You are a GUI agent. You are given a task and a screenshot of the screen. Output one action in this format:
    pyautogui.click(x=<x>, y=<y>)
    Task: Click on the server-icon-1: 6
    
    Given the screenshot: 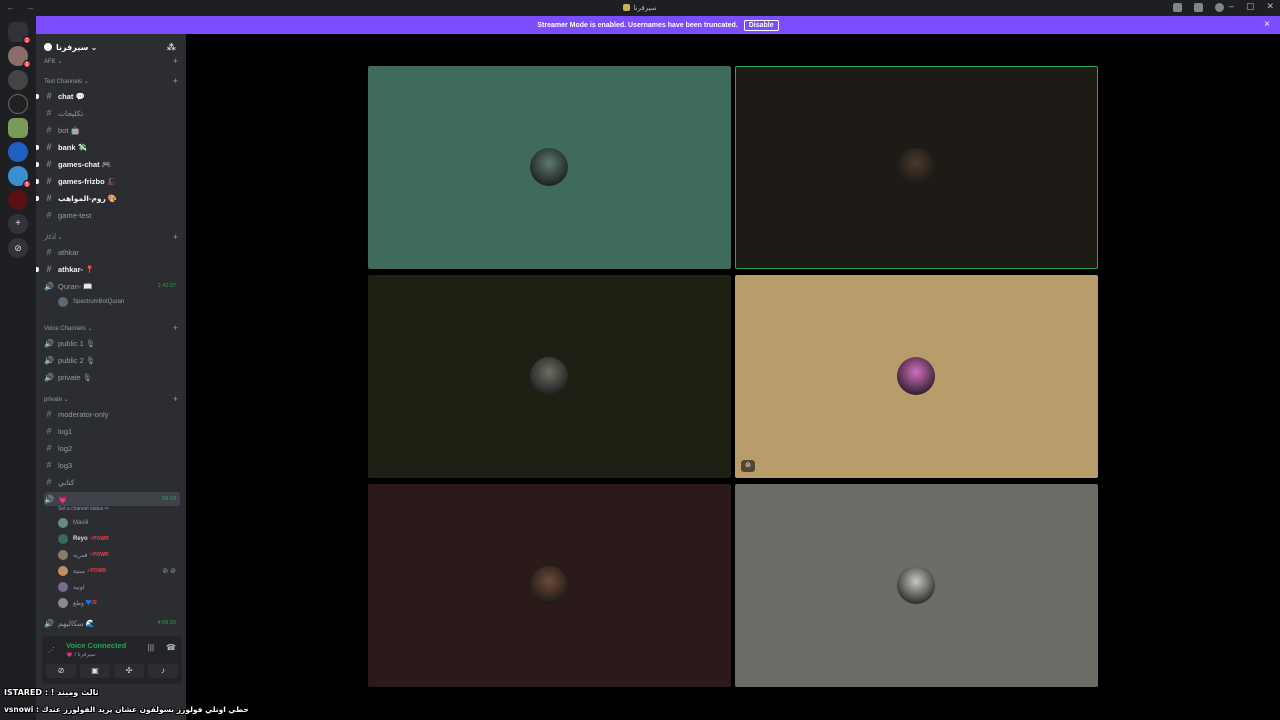 What is the action you would take?
    pyautogui.click(x=19, y=57)
    